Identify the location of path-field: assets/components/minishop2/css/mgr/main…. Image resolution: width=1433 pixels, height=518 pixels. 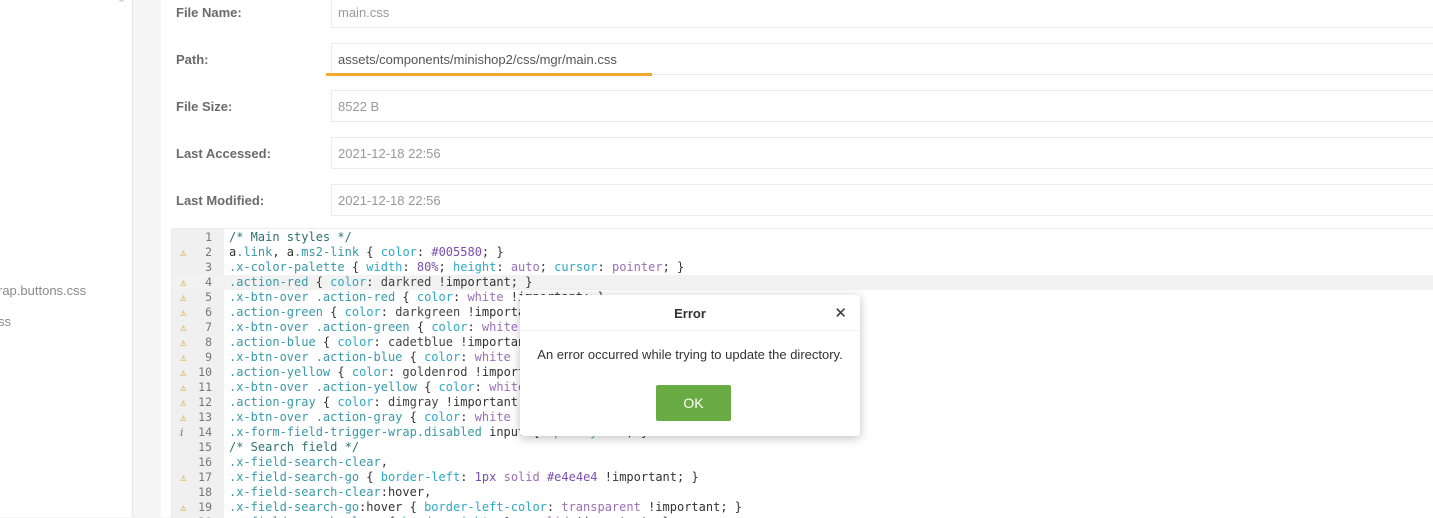
(882, 59).